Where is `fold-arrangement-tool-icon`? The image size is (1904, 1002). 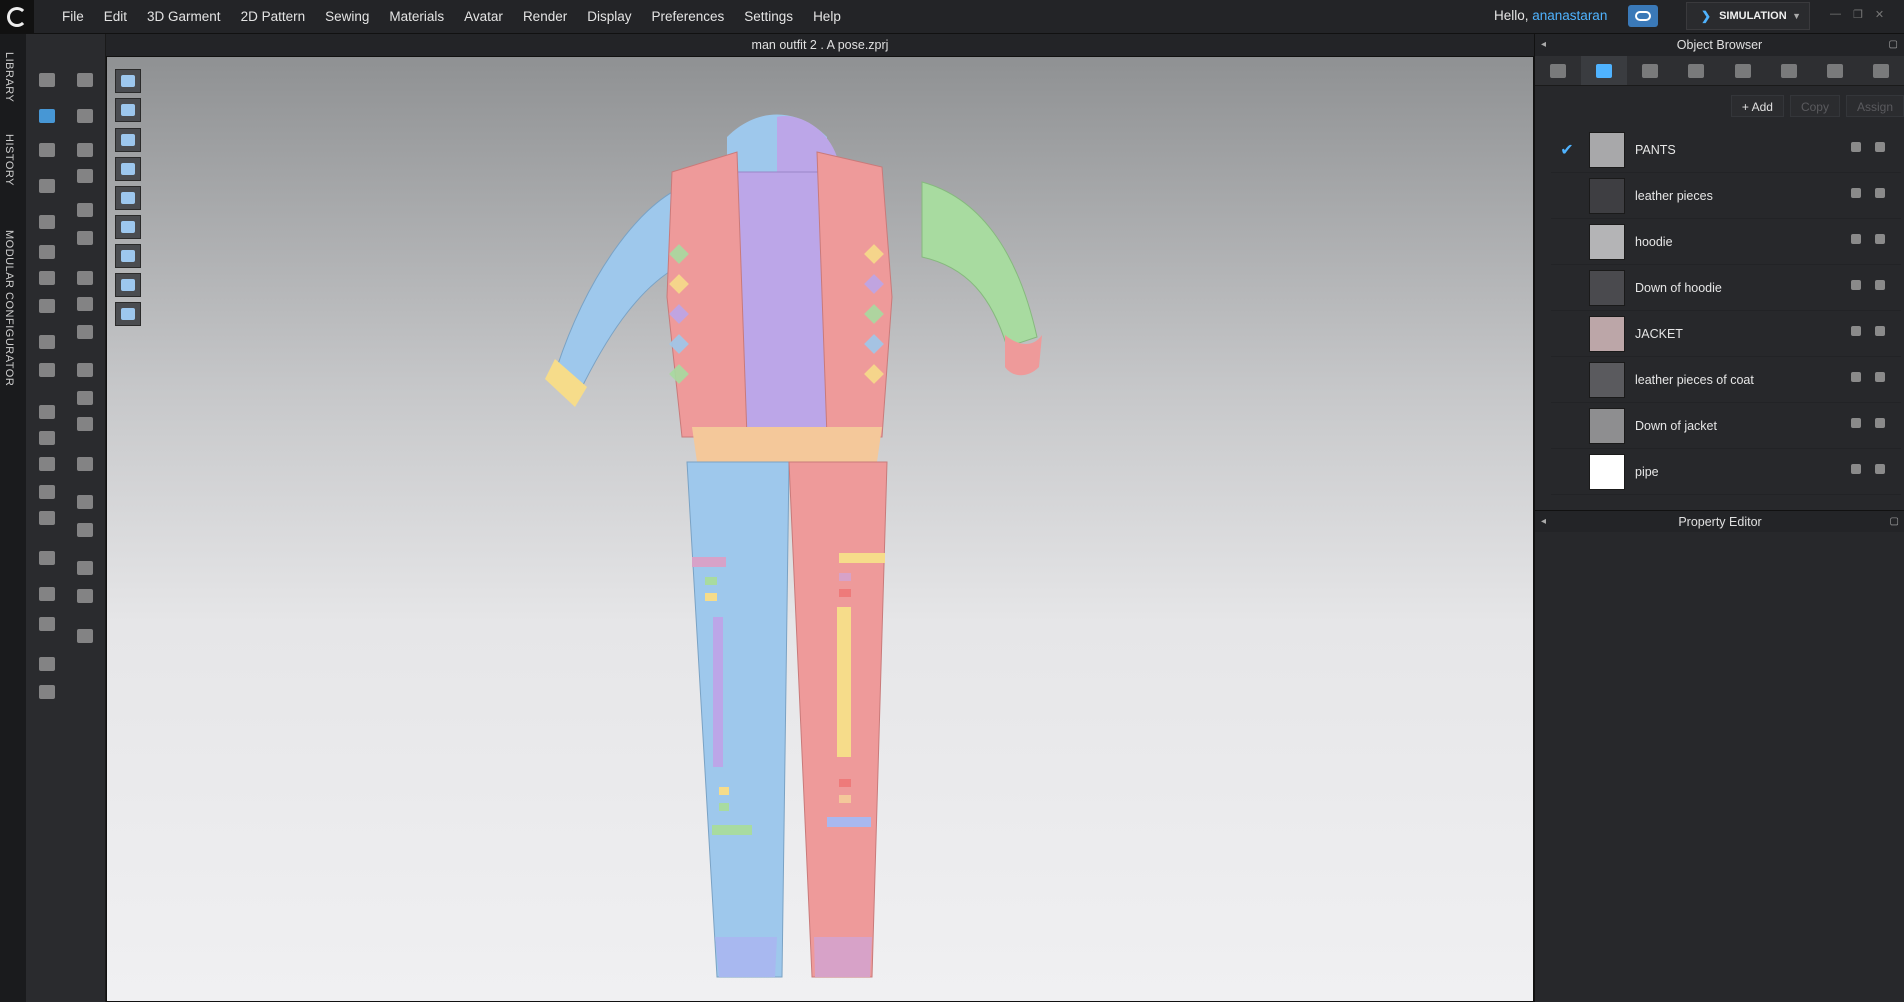 fold-arrangement-tool-icon is located at coordinates (85, 176).